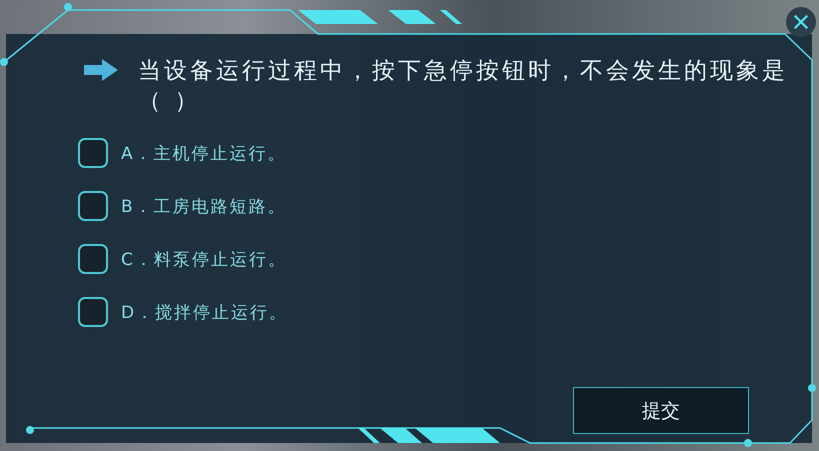 The width and height of the screenshot is (819, 451). Describe the element at coordinates (661, 410) in the screenshot. I see `submit-button: 提交` at that location.